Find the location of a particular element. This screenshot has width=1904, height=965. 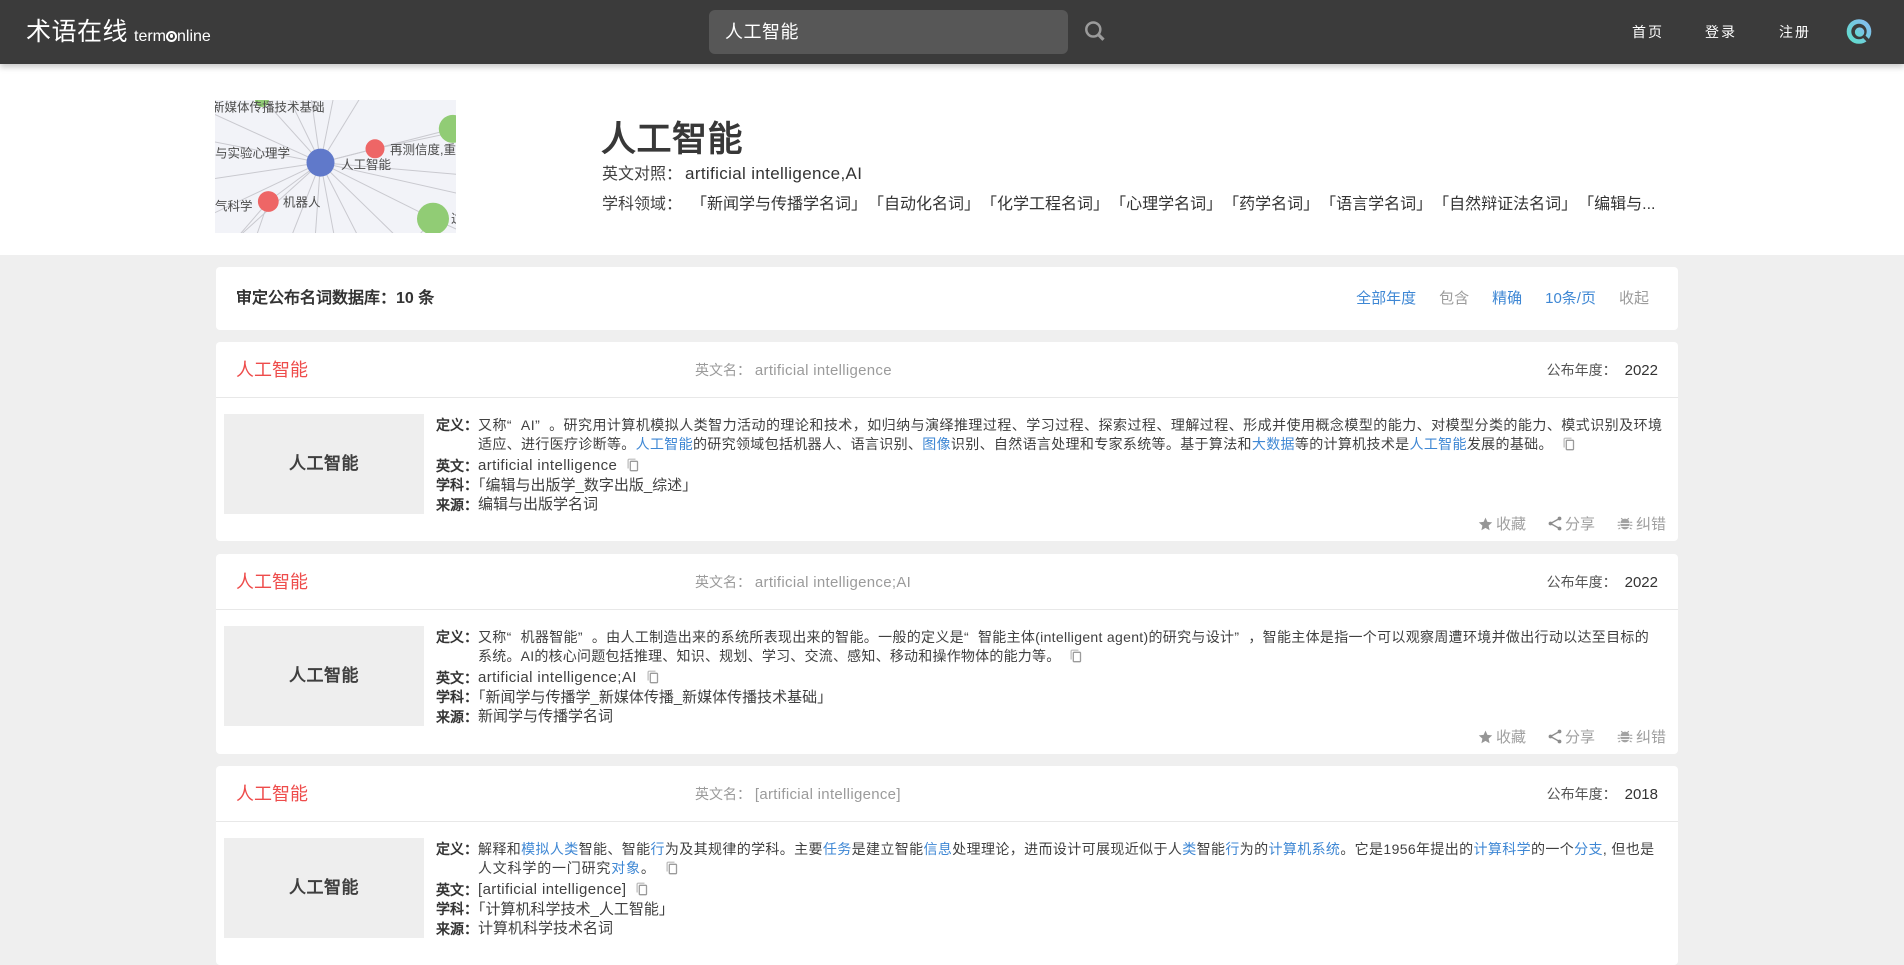

svg-text: 过 is located at coordinates (453, 219).